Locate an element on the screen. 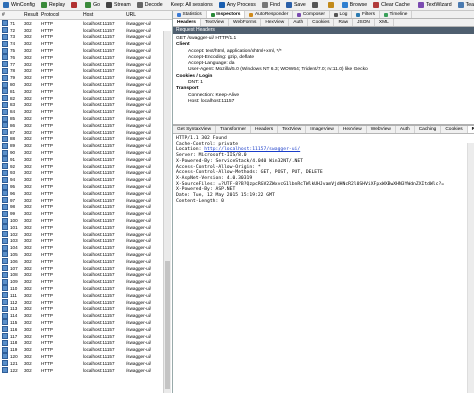 This screenshot has height=395, width=474. table-row: 76 302 HTTP localhost:11157/swagger-ui/ is located at coordinates (86, 57).